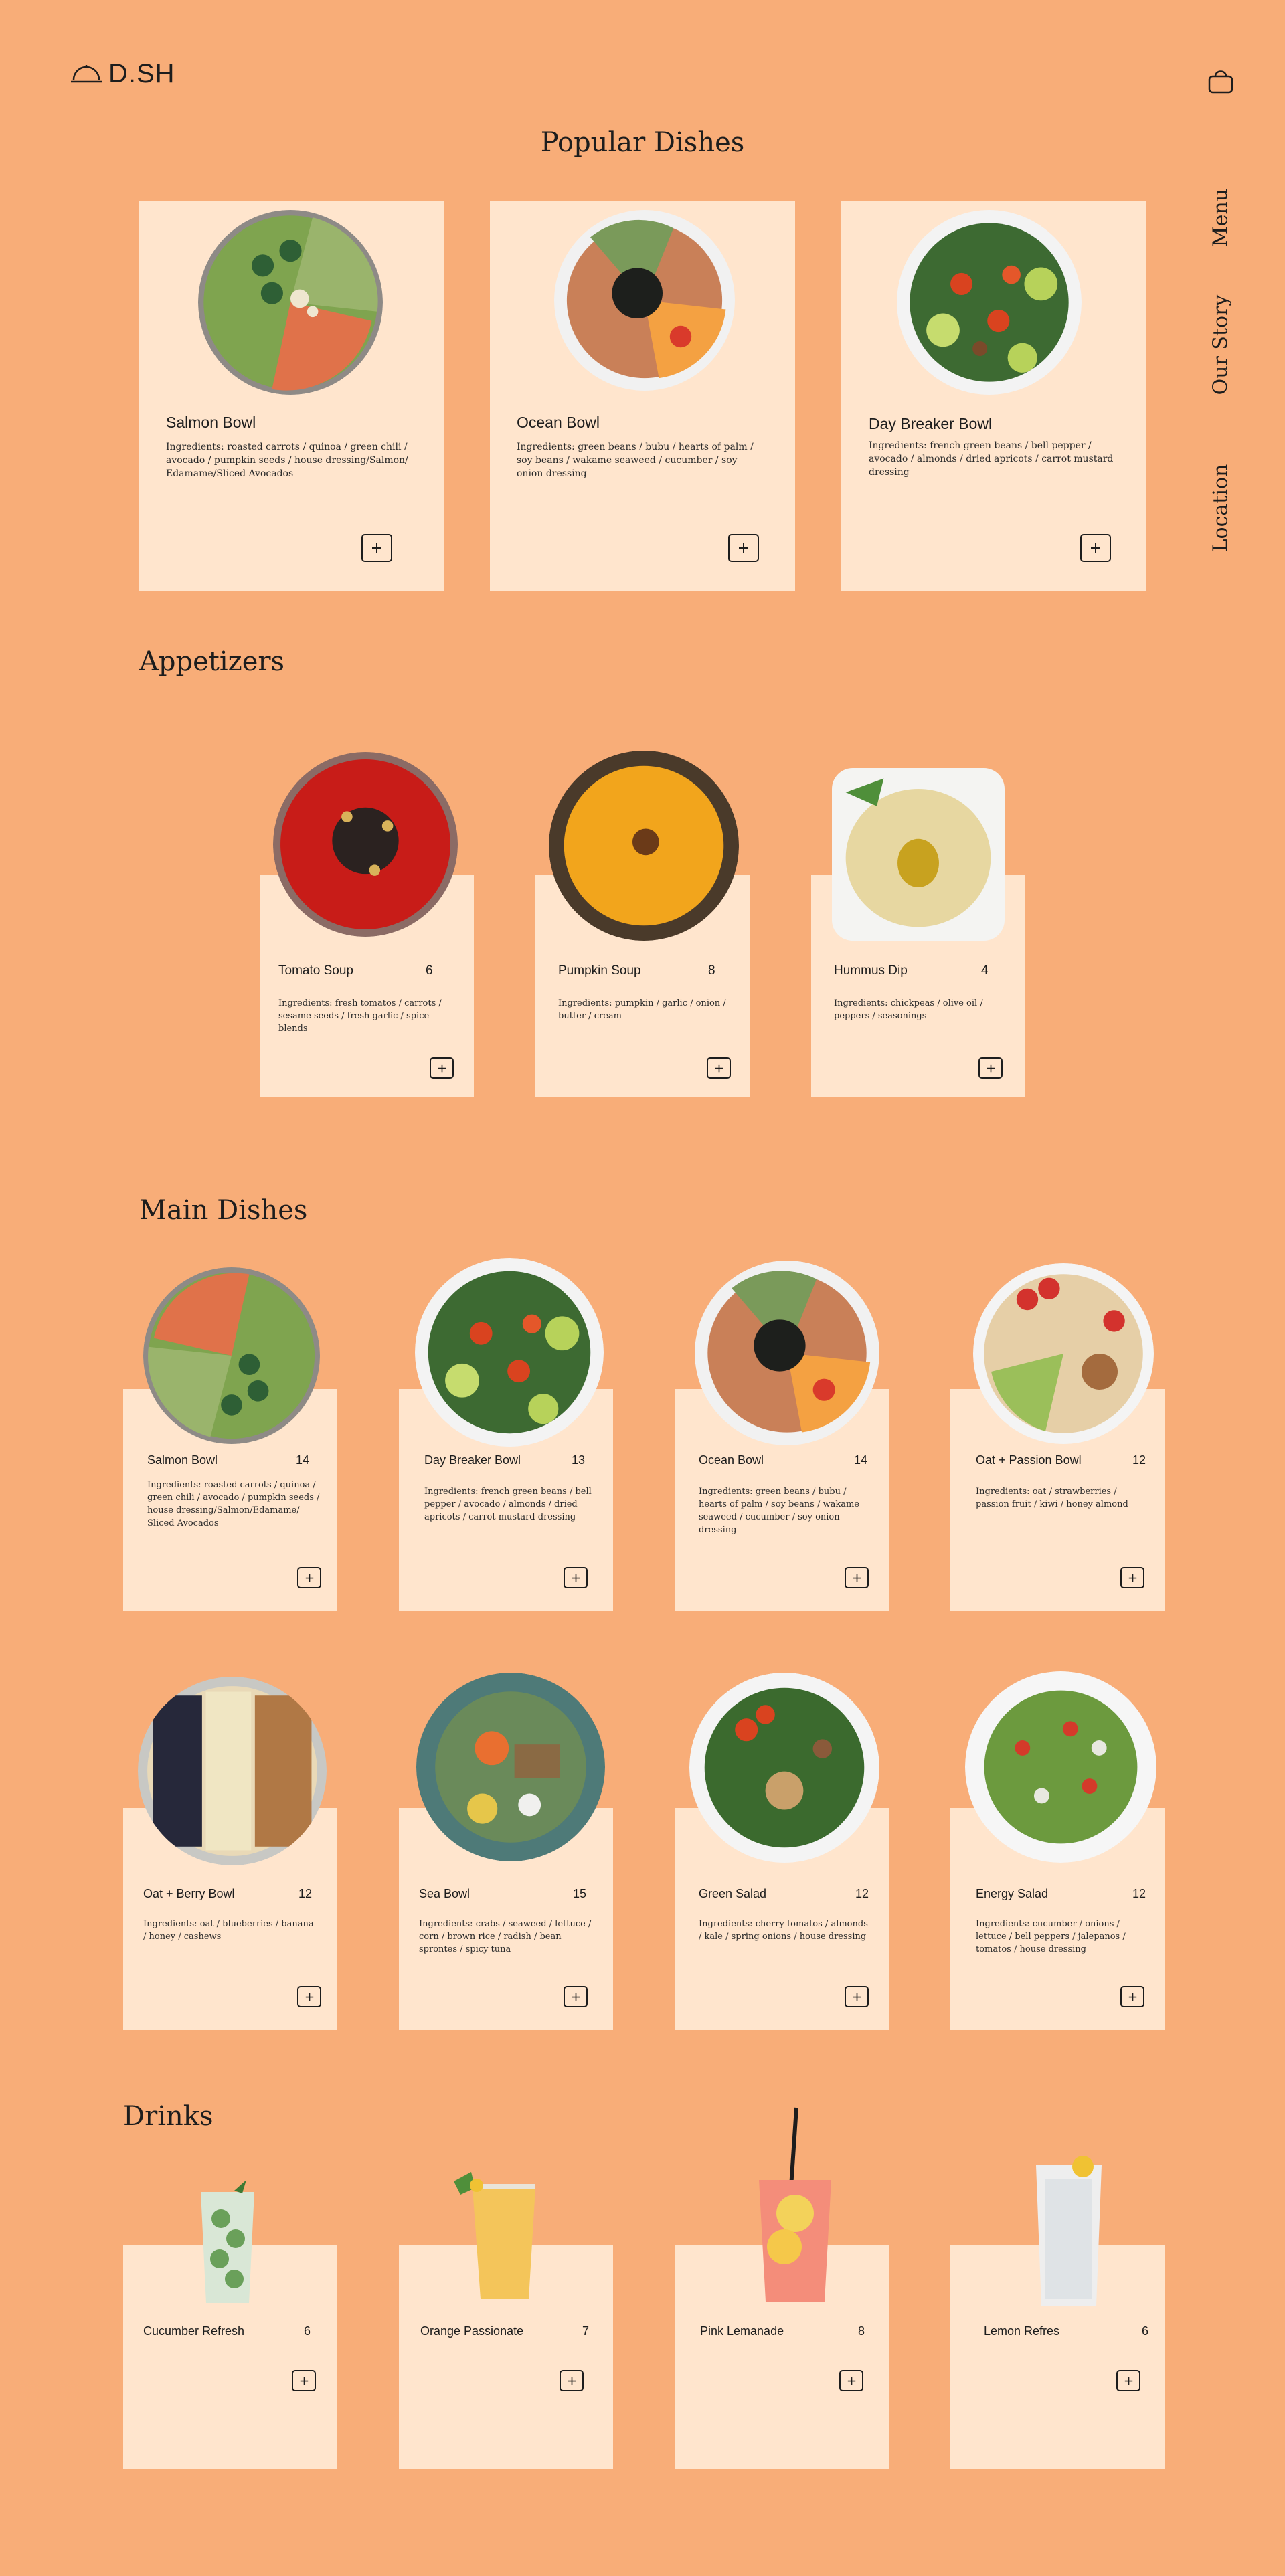 The height and width of the screenshot is (2576, 1285). What do you see at coordinates (599, 970) in the screenshot?
I see `dish-name: Pumpkin Soup` at bounding box center [599, 970].